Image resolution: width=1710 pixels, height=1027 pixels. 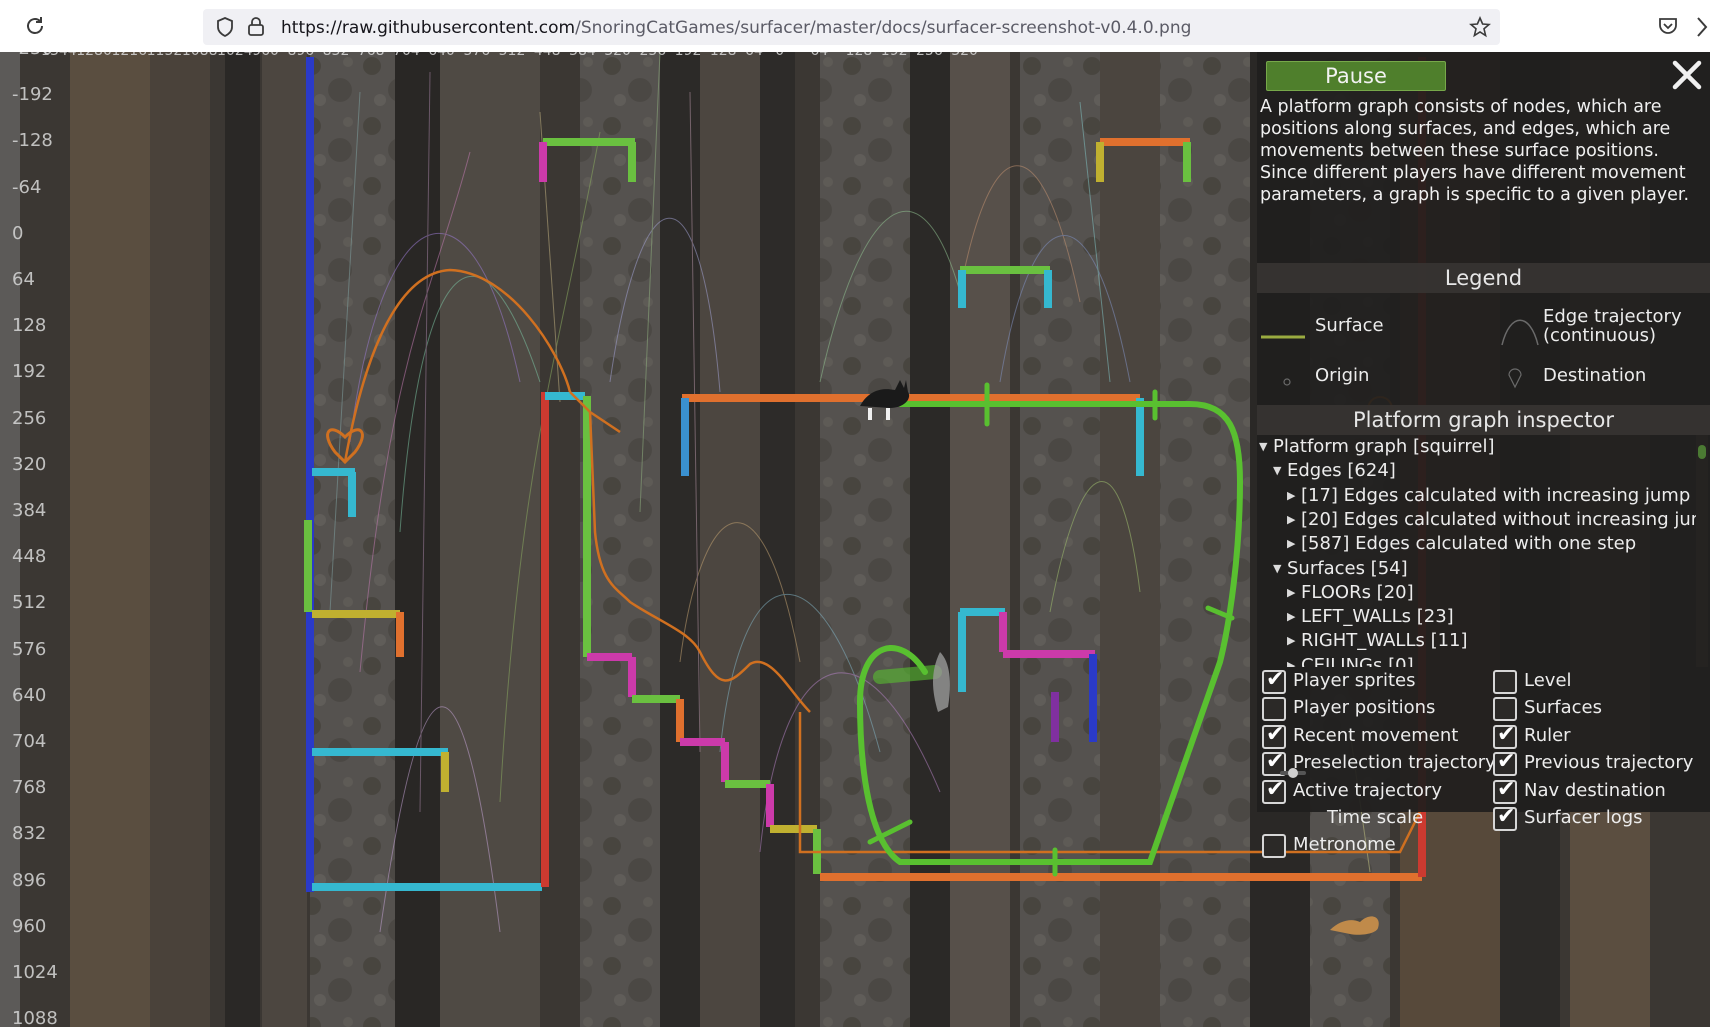 I want to click on tree-item: ▶ CEILINGs [0], so click(x=1350, y=660).